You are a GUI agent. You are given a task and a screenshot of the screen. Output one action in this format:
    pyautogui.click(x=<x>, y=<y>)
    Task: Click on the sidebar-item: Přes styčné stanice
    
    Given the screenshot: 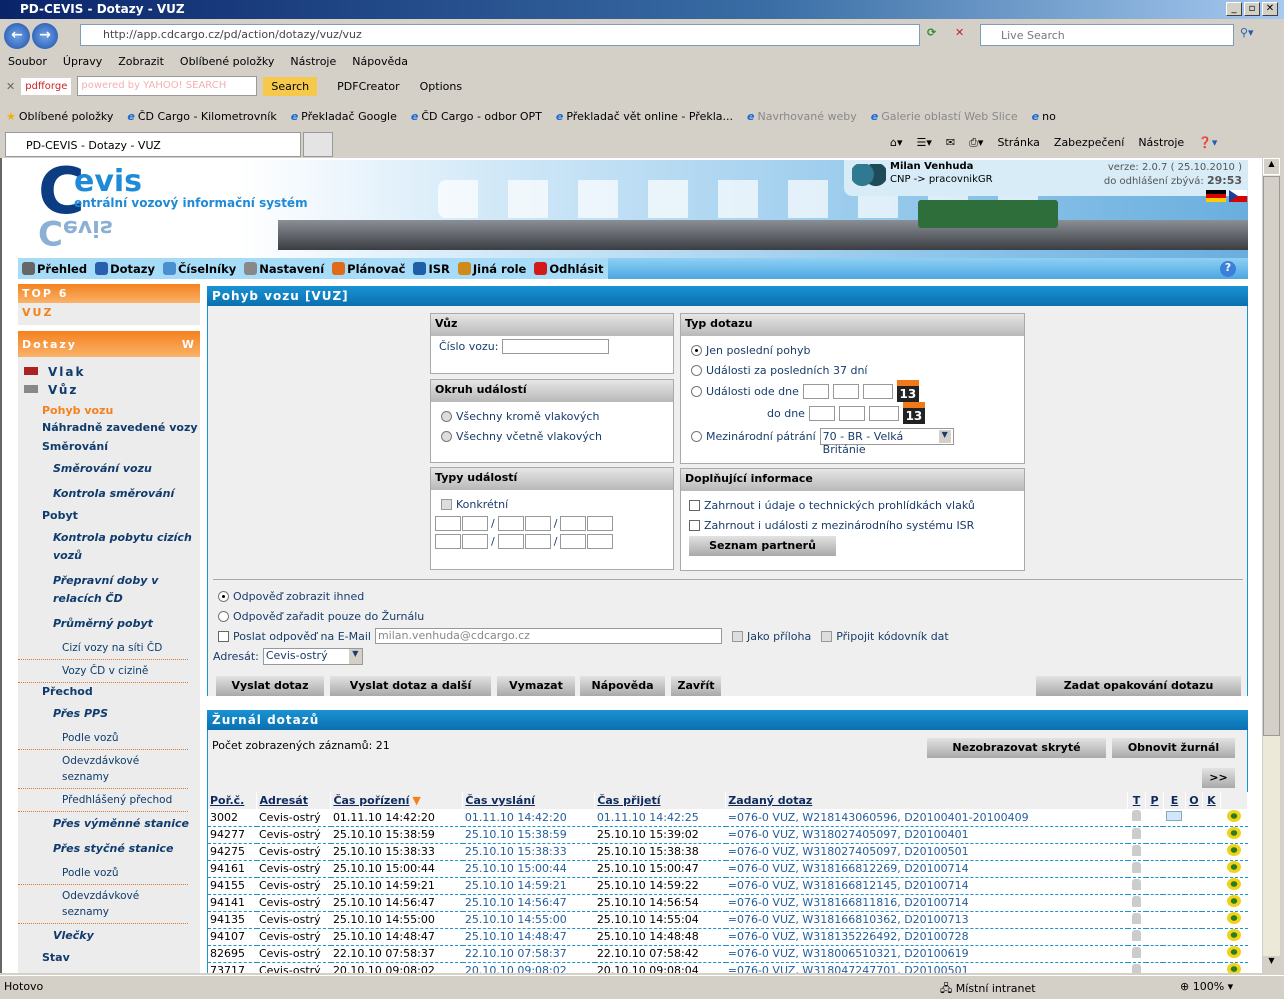 What is the action you would take?
    pyautogui.click(x=109, y=849)
    